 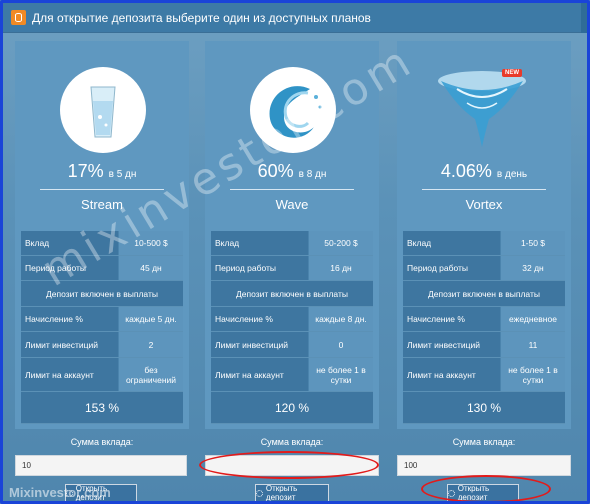 I want to click on plan-period: в день, so click(x=512, y=174).